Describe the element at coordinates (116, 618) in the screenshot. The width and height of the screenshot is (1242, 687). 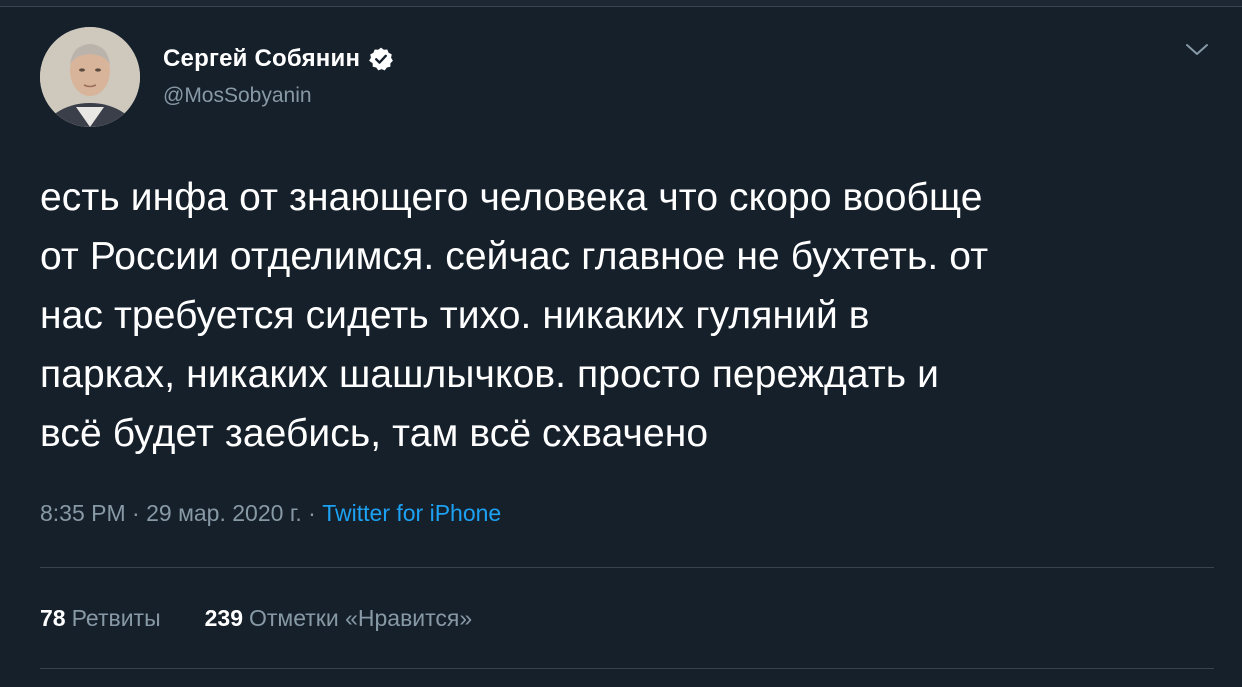
I see `retweets-label: Ретвиты` at that location.